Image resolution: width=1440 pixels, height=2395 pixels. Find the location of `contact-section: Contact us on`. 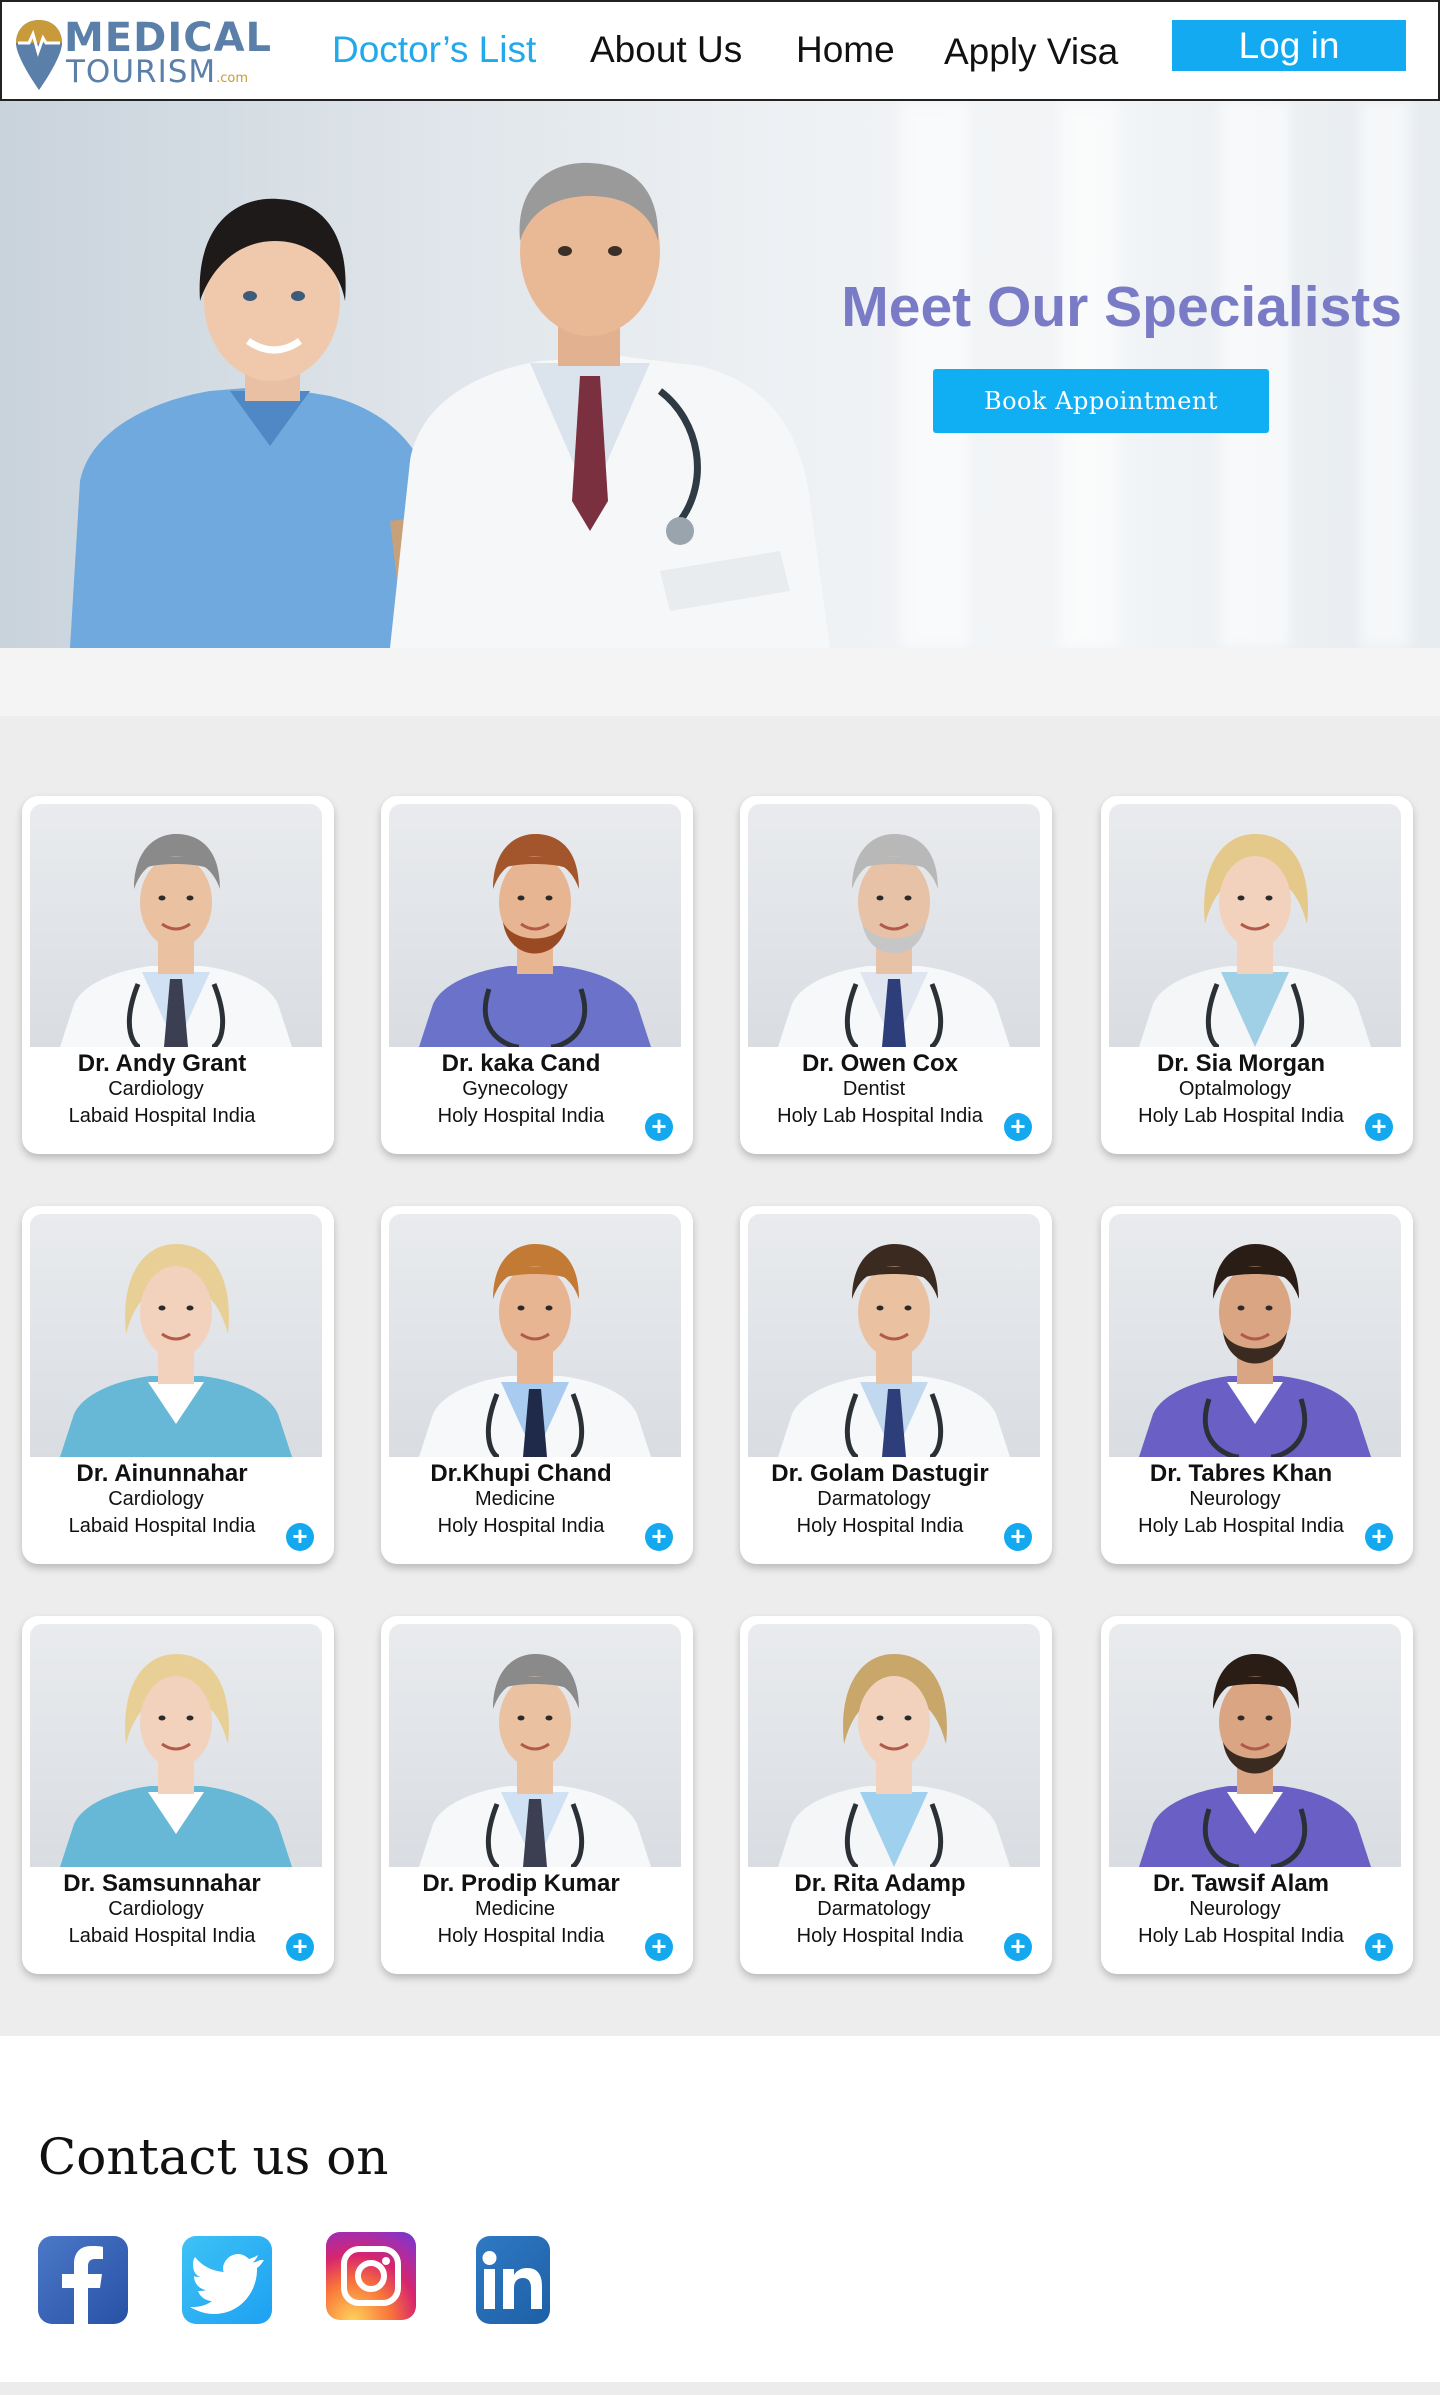

contact-section: Contact us on is located at coordinates (720, 2209).